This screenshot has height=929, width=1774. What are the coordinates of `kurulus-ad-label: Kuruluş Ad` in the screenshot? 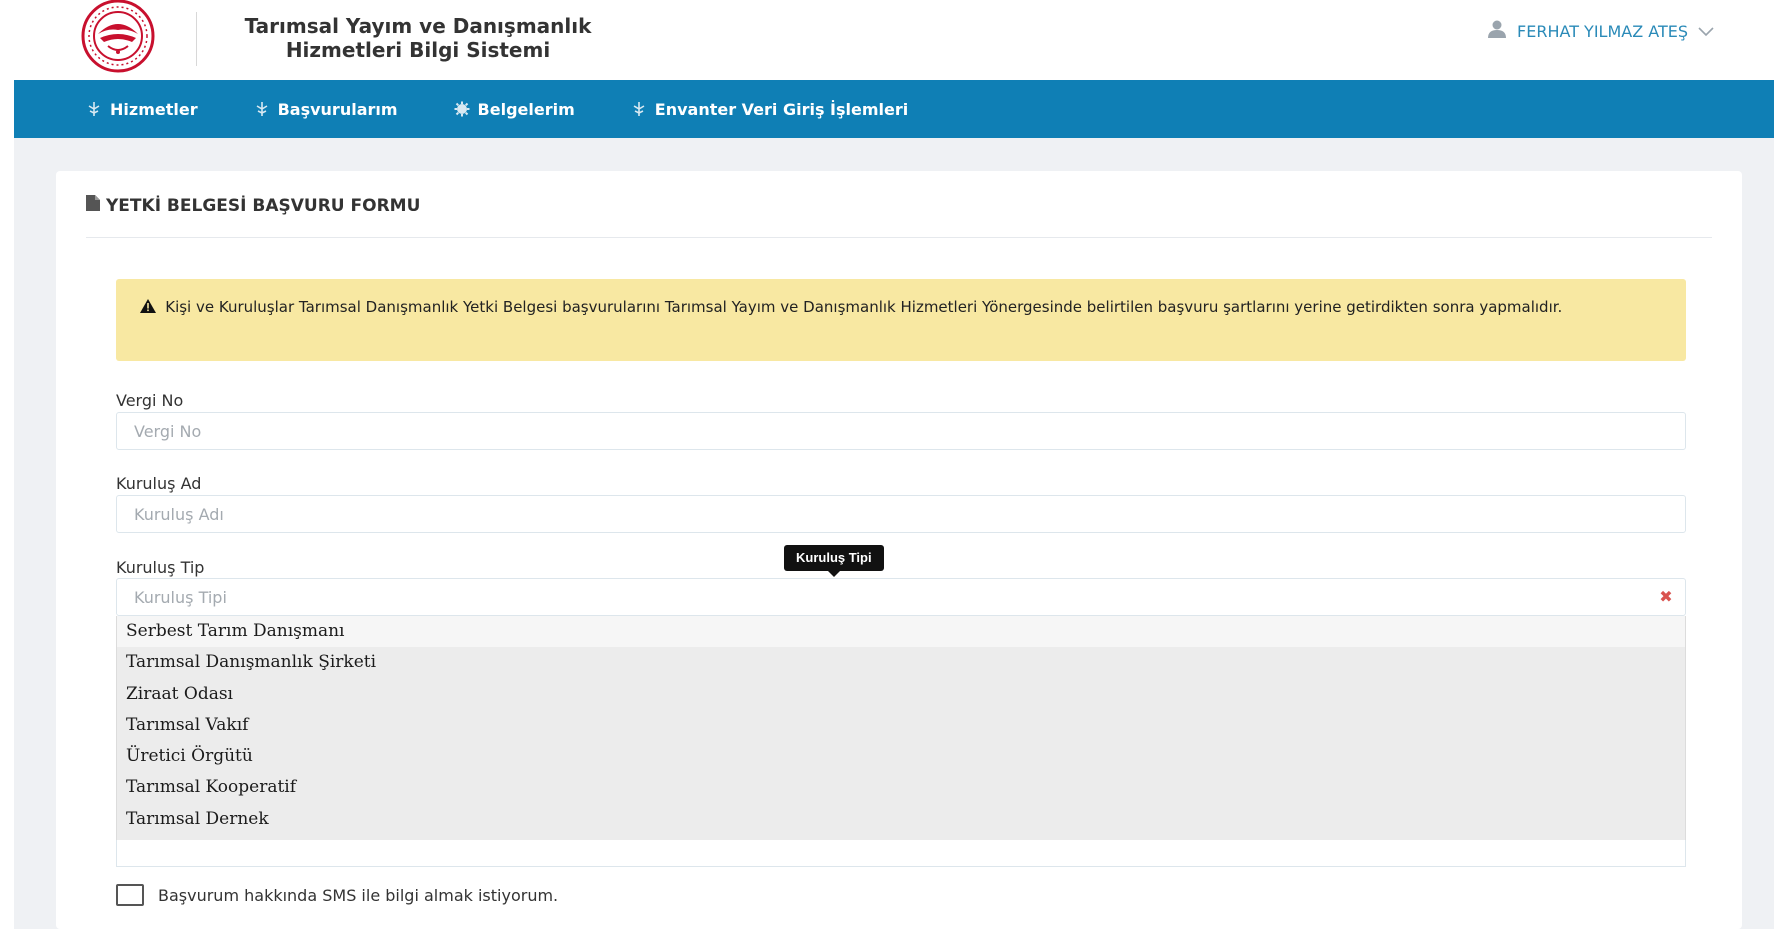 It's located at (159, 483).